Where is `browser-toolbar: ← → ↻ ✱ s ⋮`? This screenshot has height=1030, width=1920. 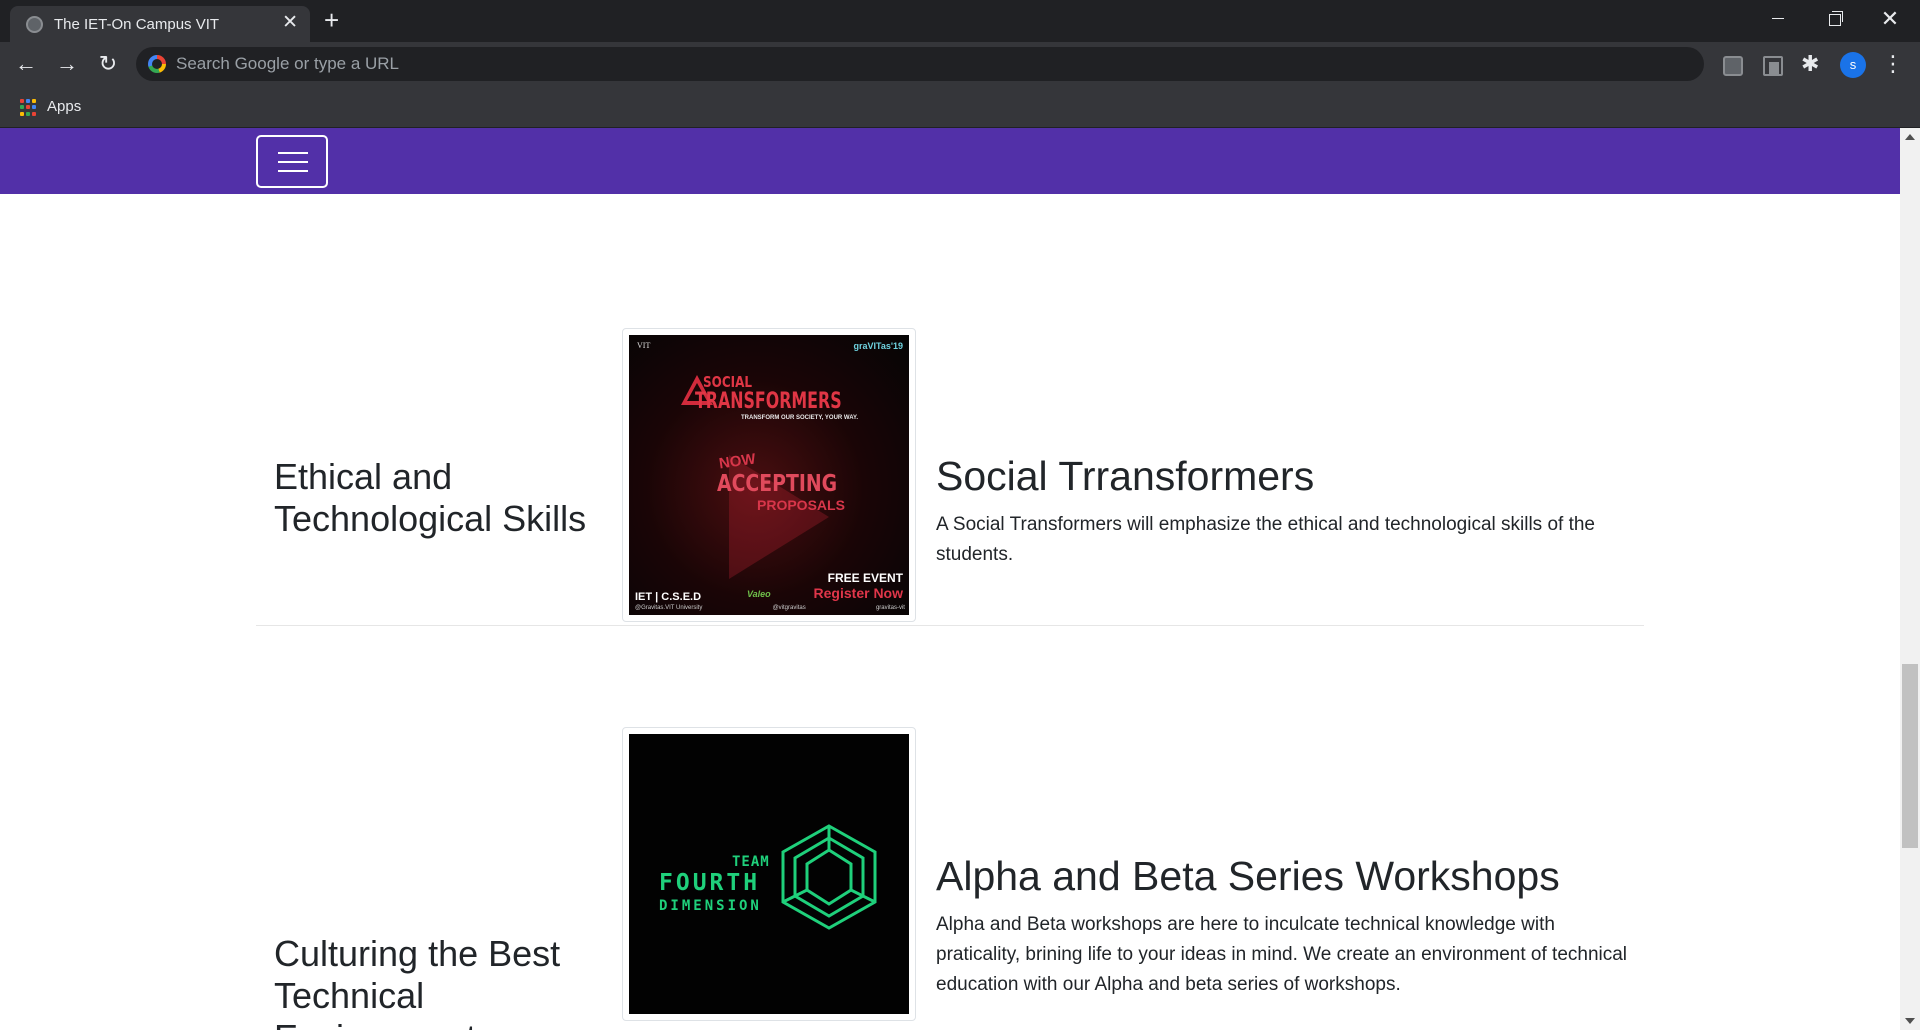 browser-toolbar: ← → ↻ ✱ s ⋮ is located at coordinates (960, 64).